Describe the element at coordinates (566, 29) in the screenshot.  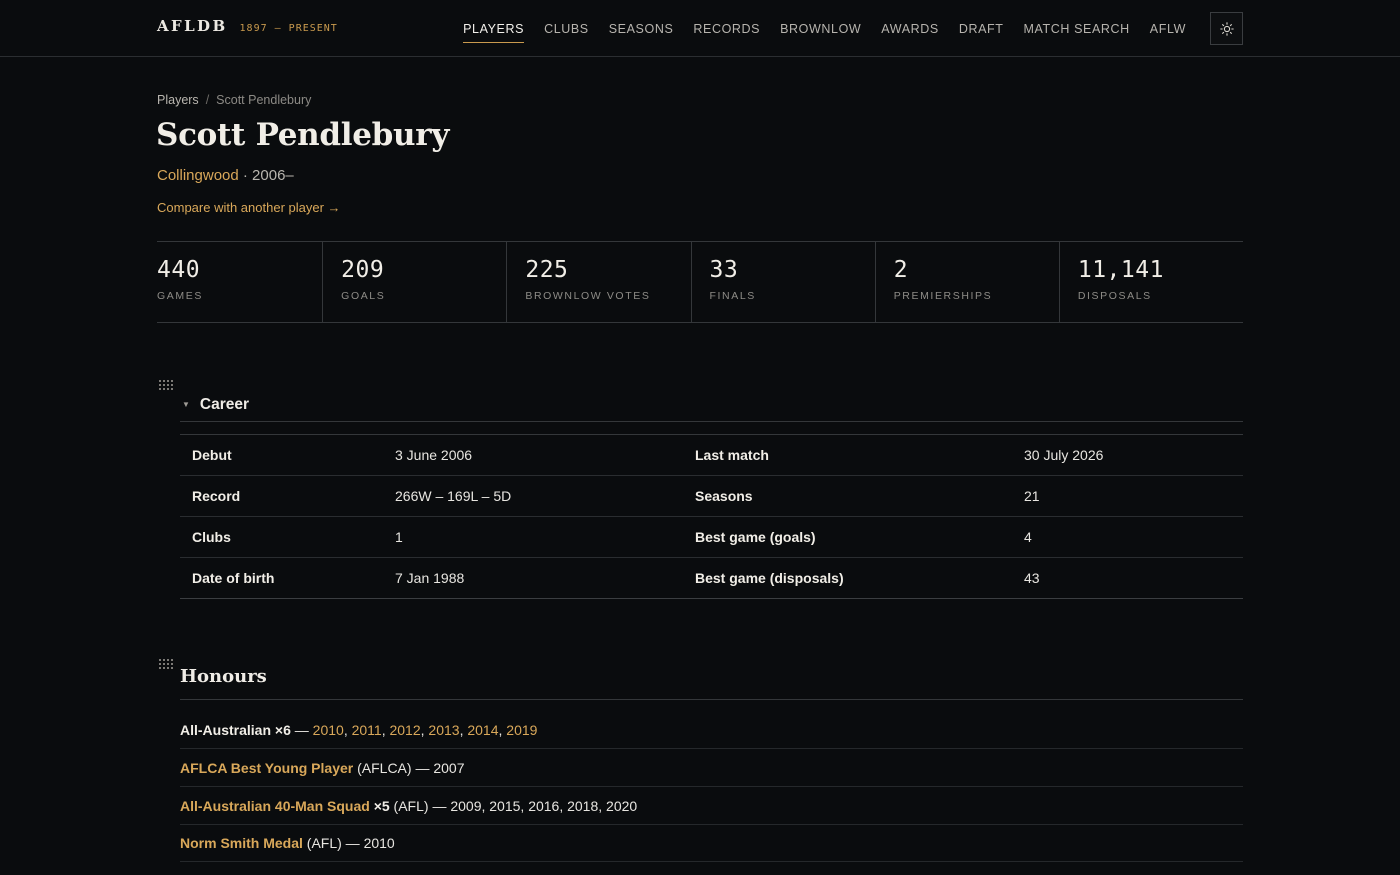
I see `nav-clubs: CLUBS` at that location.